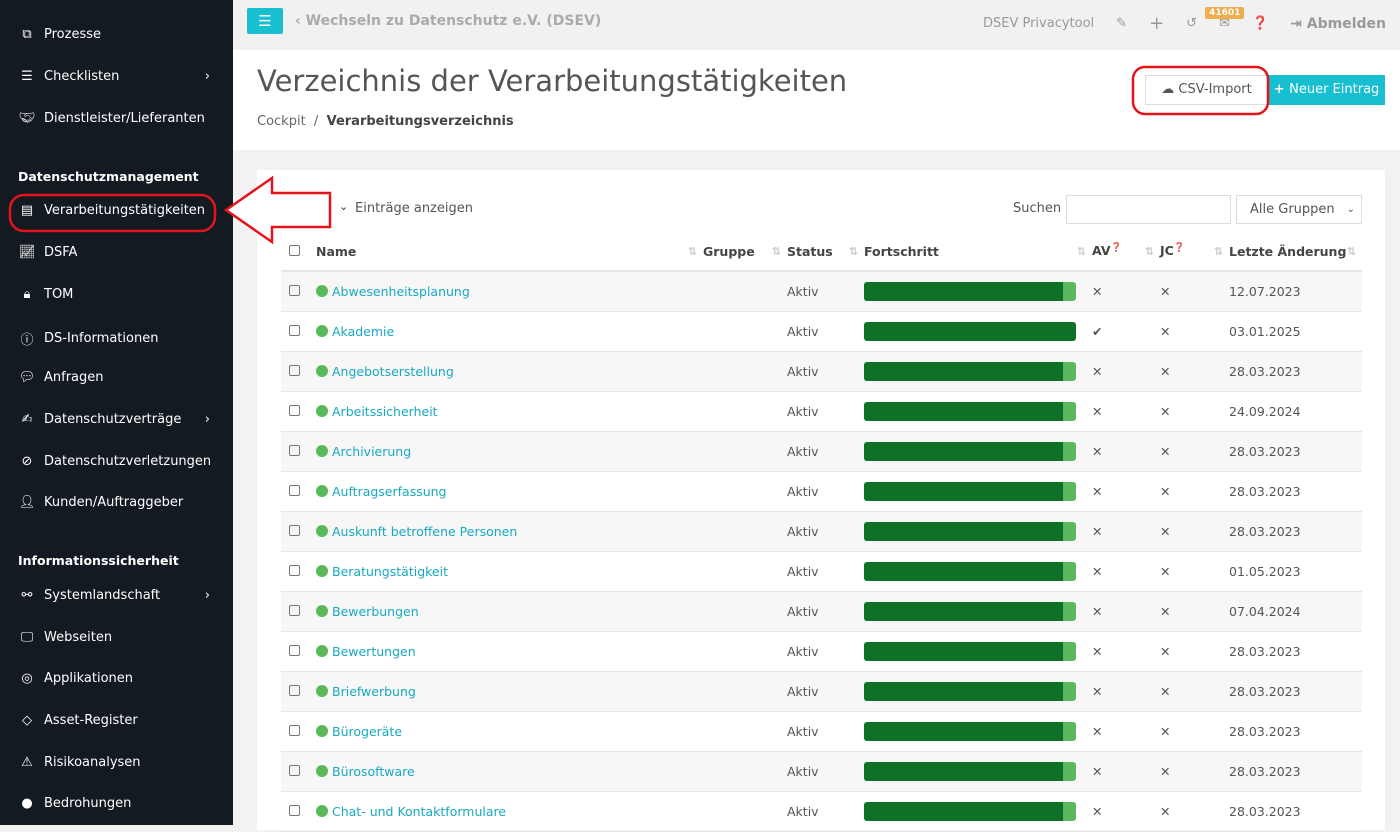 This screenshot has height=832, width=1400. Describe the element at coordinates (389, 491) in the screenshot. I see `entry-link: Auftragserfassung` at that location.